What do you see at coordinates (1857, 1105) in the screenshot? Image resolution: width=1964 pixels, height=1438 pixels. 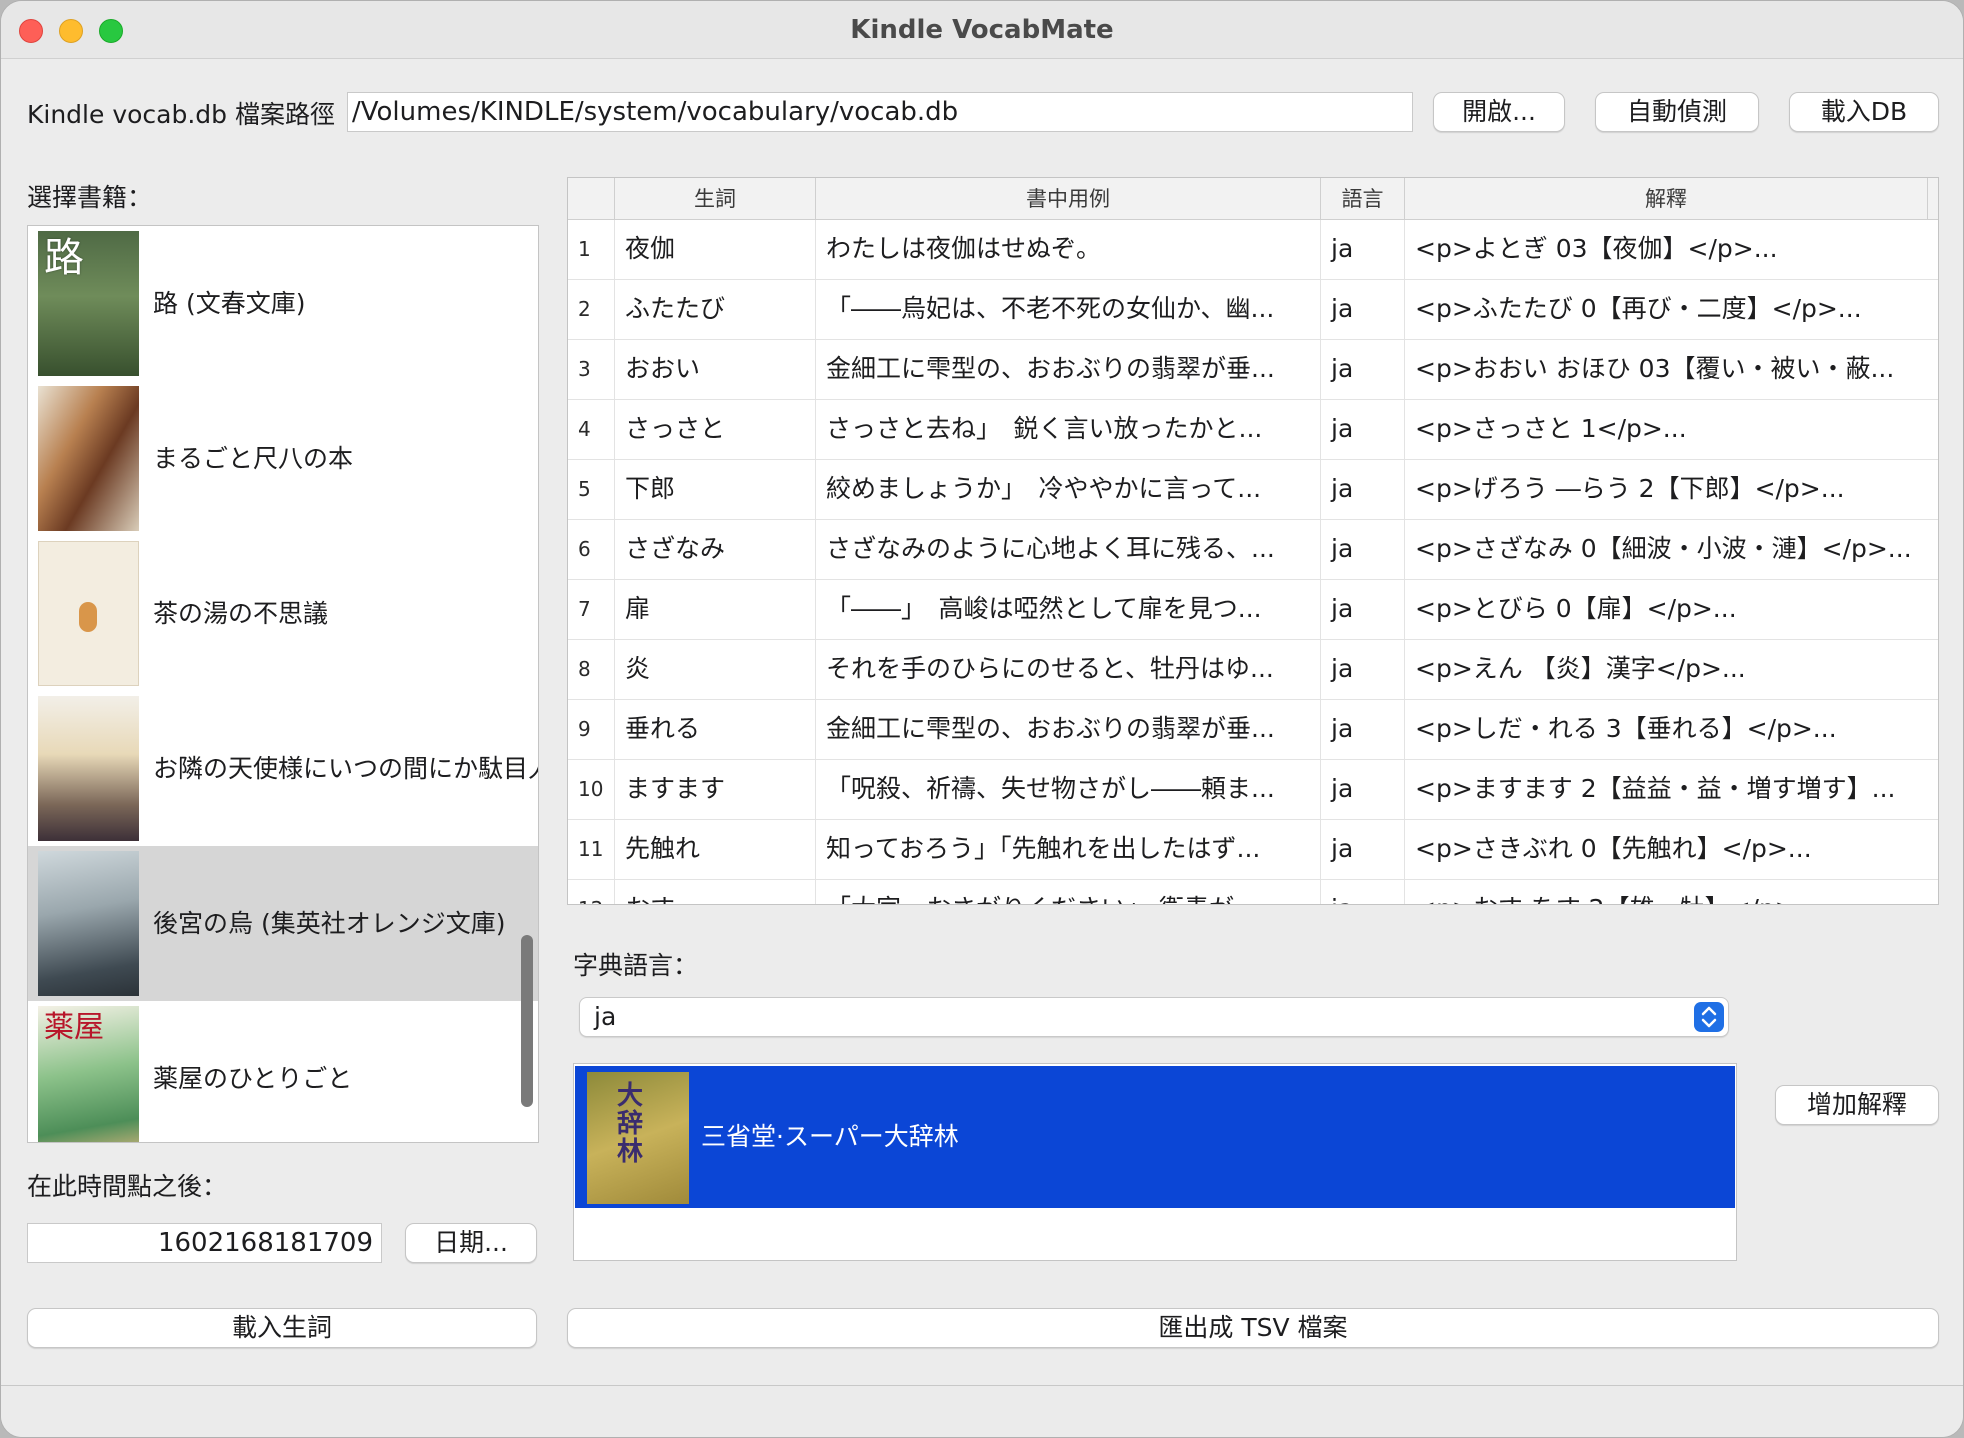 I see `add-definition-button: 增加解釋` at bounding box center [1857, 1105].